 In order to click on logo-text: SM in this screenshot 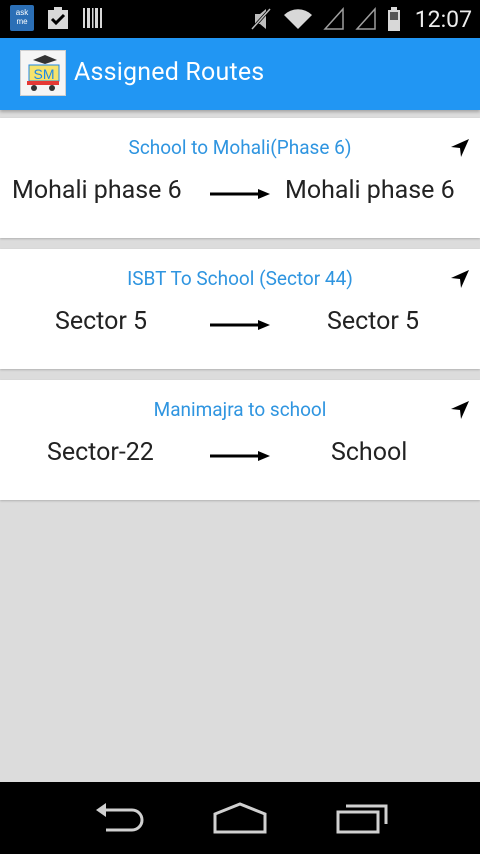, I will do `click(44, 74)`.